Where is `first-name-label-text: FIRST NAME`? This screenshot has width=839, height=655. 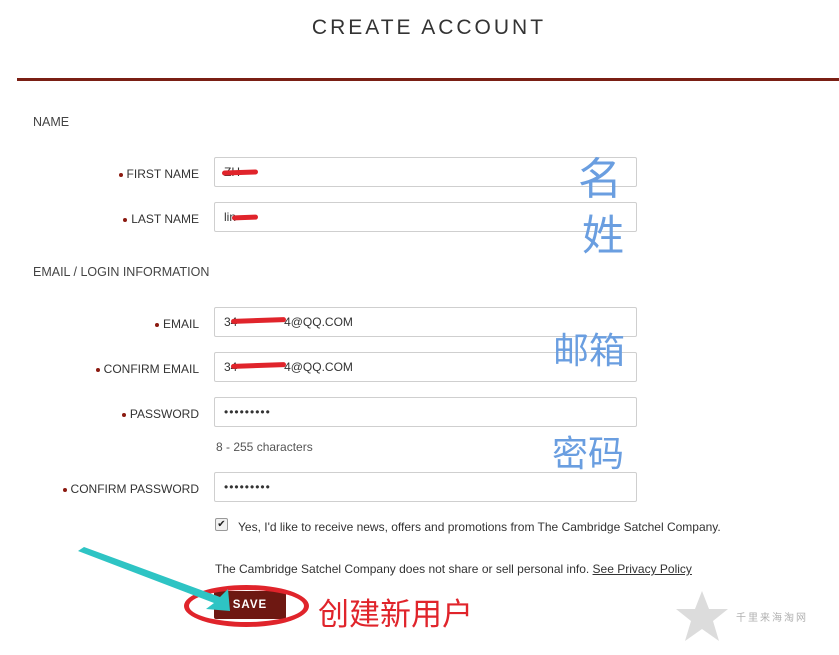 first-name-label-text: FIRST NAME is located at coordinates (162, 174).